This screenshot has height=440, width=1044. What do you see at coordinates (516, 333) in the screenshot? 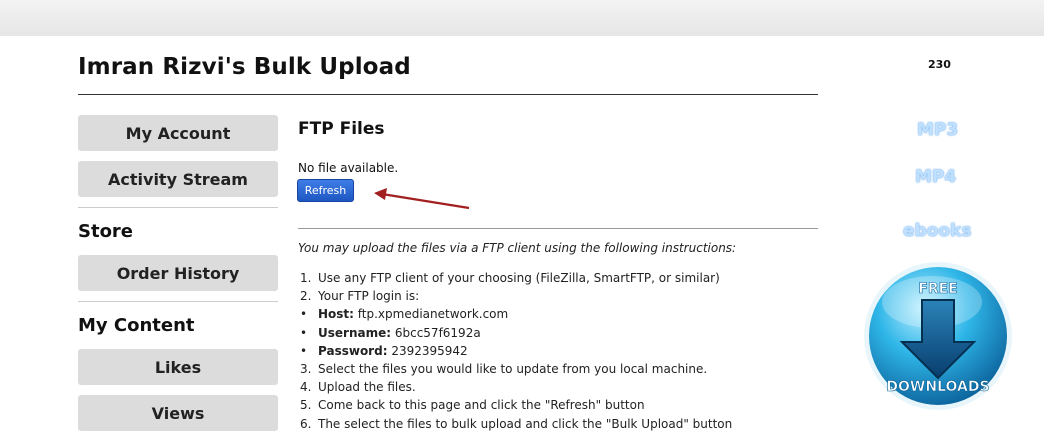
I see `list-item: • Username: 6bcc57f6192a` at bounding box center [516, 333].